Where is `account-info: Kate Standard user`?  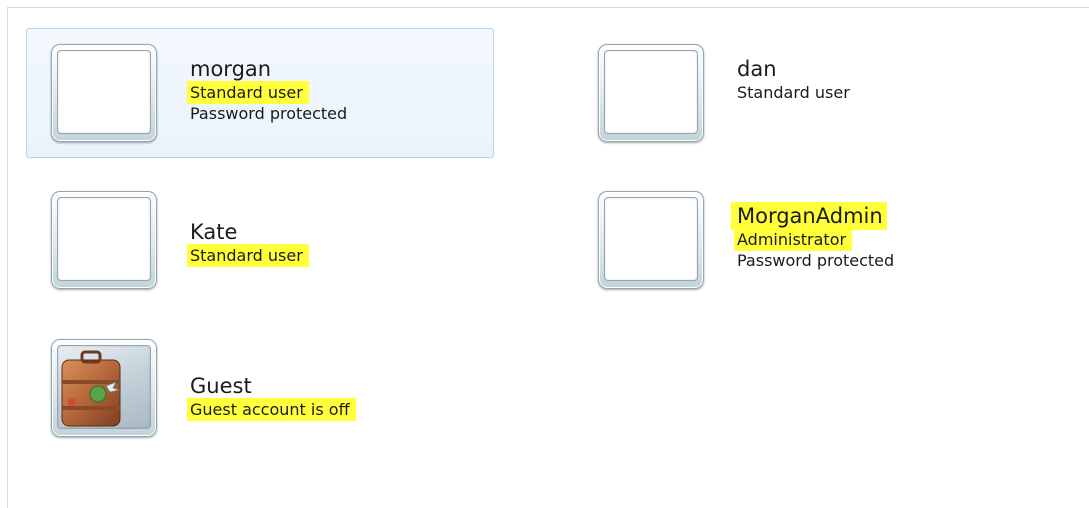 account-info: Kate Standard user is located at coordinates (249, 243).